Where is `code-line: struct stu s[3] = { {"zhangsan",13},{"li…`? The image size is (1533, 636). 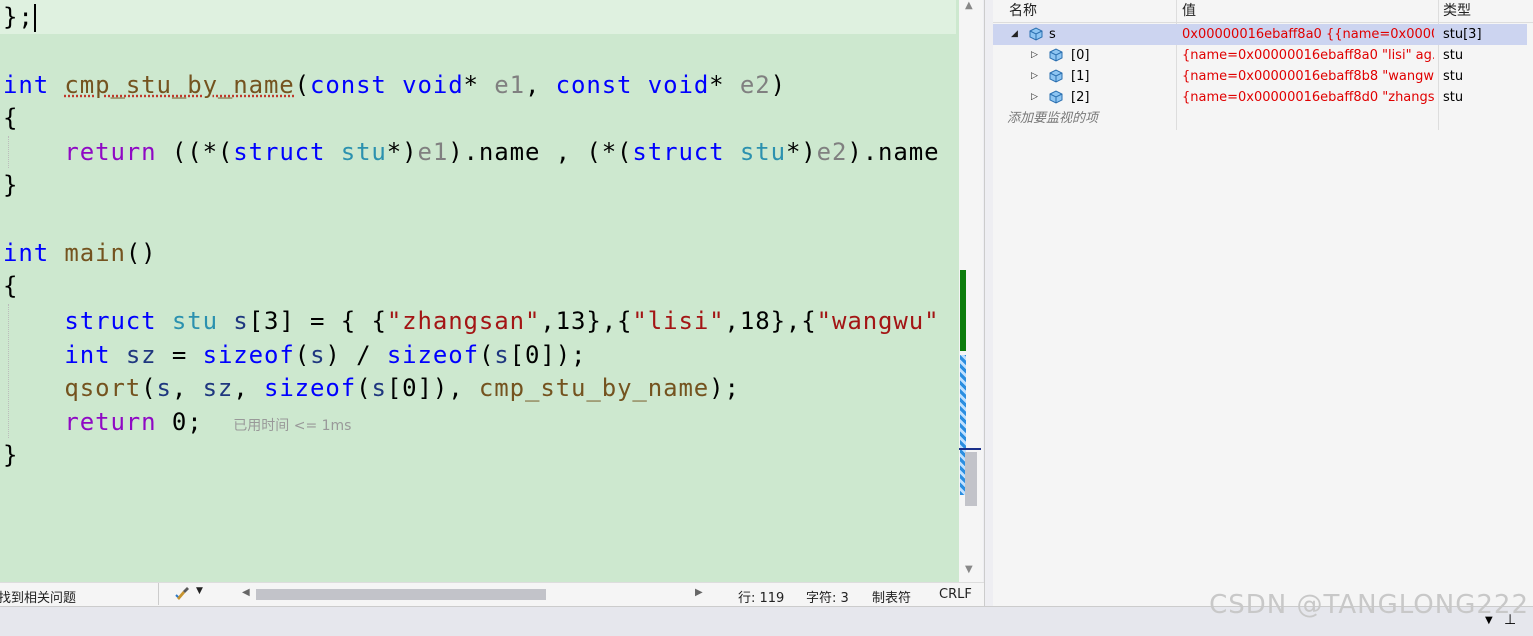
code-line: struct stu s[3] = { {"zhangsan",13},{"li… is located at coordinates (471, 321).